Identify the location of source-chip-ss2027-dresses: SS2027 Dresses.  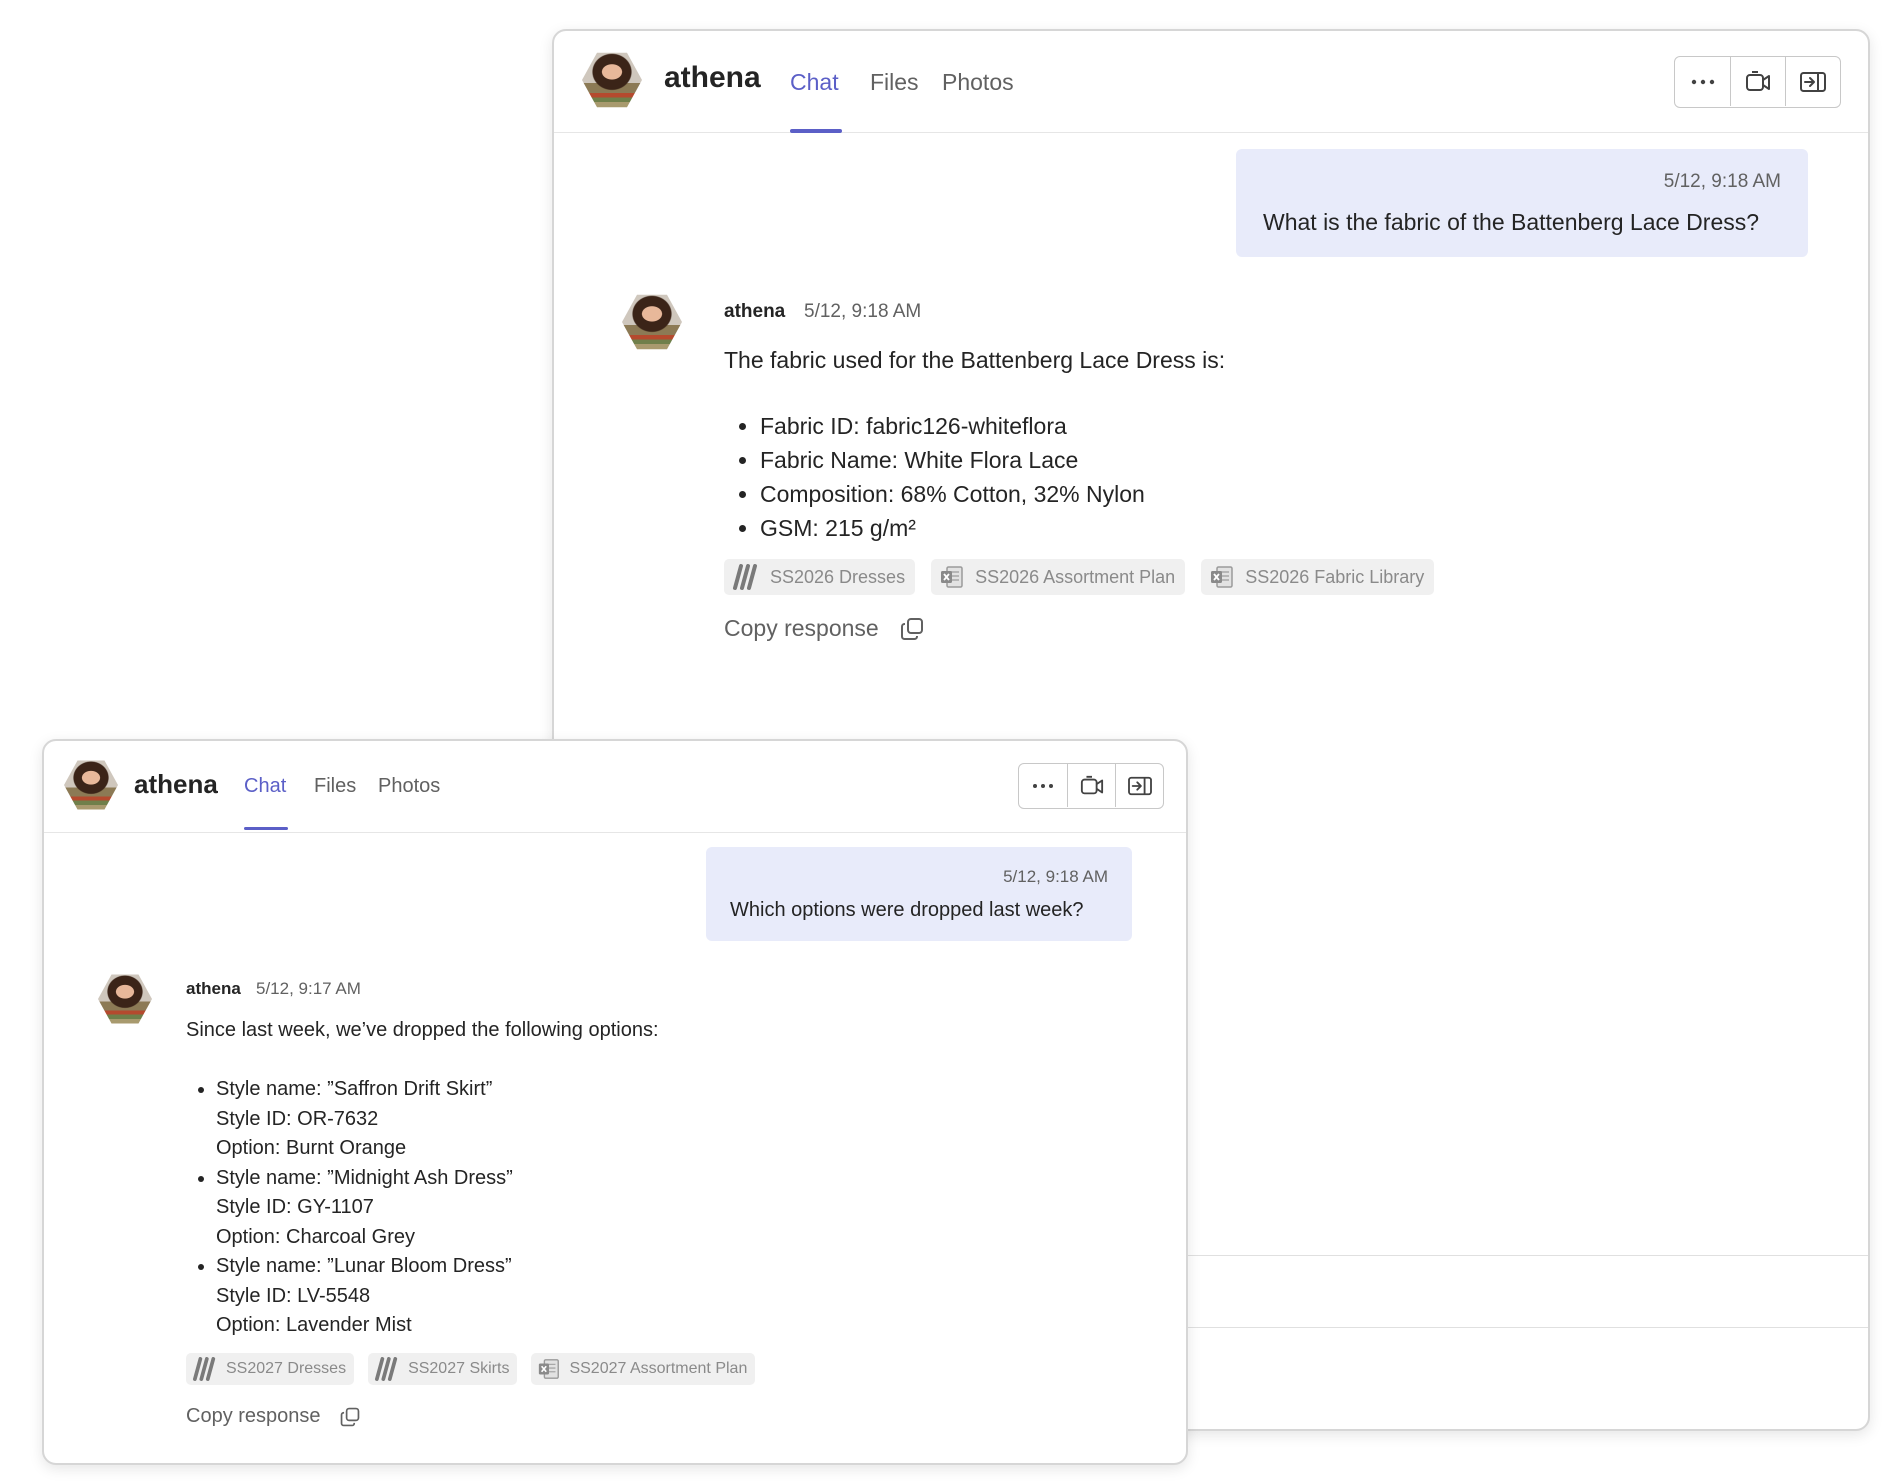
(270, 1369).